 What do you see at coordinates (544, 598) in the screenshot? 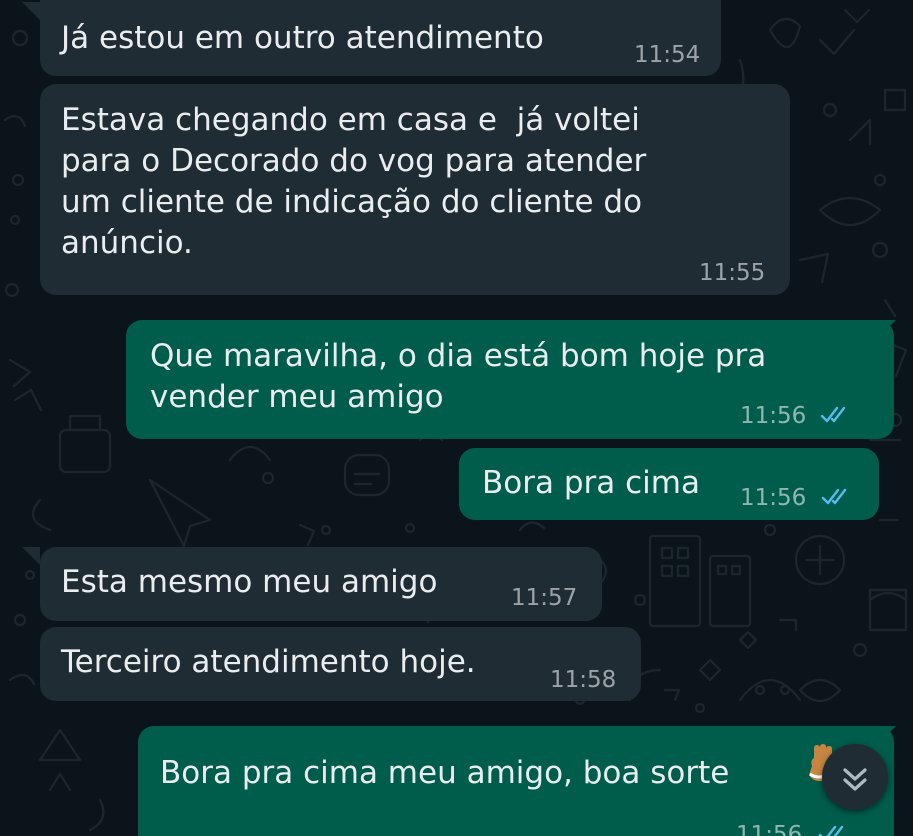
I see `message-time: 11:57` at bounding box center [544, 598].